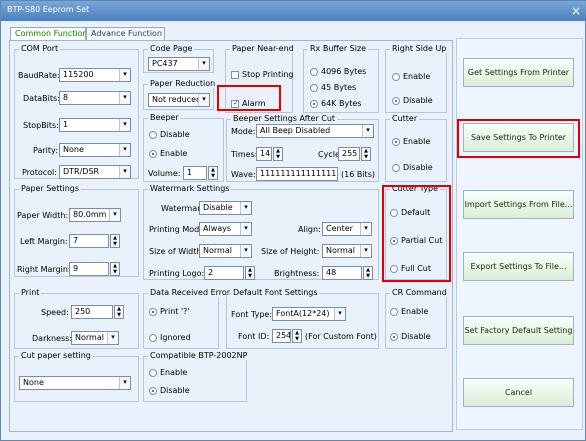 The width and height of the screenshot is (586, 441). Describe the element at coordinates (244, 154) in the screenshot. I see `times-label: Times:` at that location.